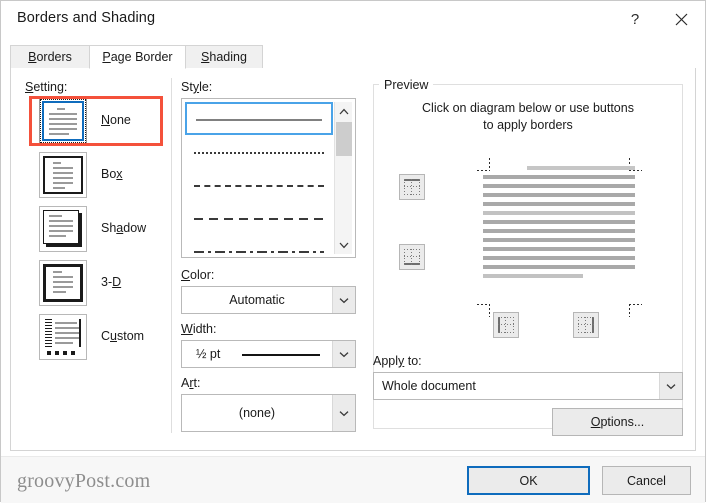 Image resolution: width=706 pixels, height=503 pixels. What do you see at coordinates (95, 175) in the screenshot?
I see `setting-option-box: Box` at bounding box center [95, 175].